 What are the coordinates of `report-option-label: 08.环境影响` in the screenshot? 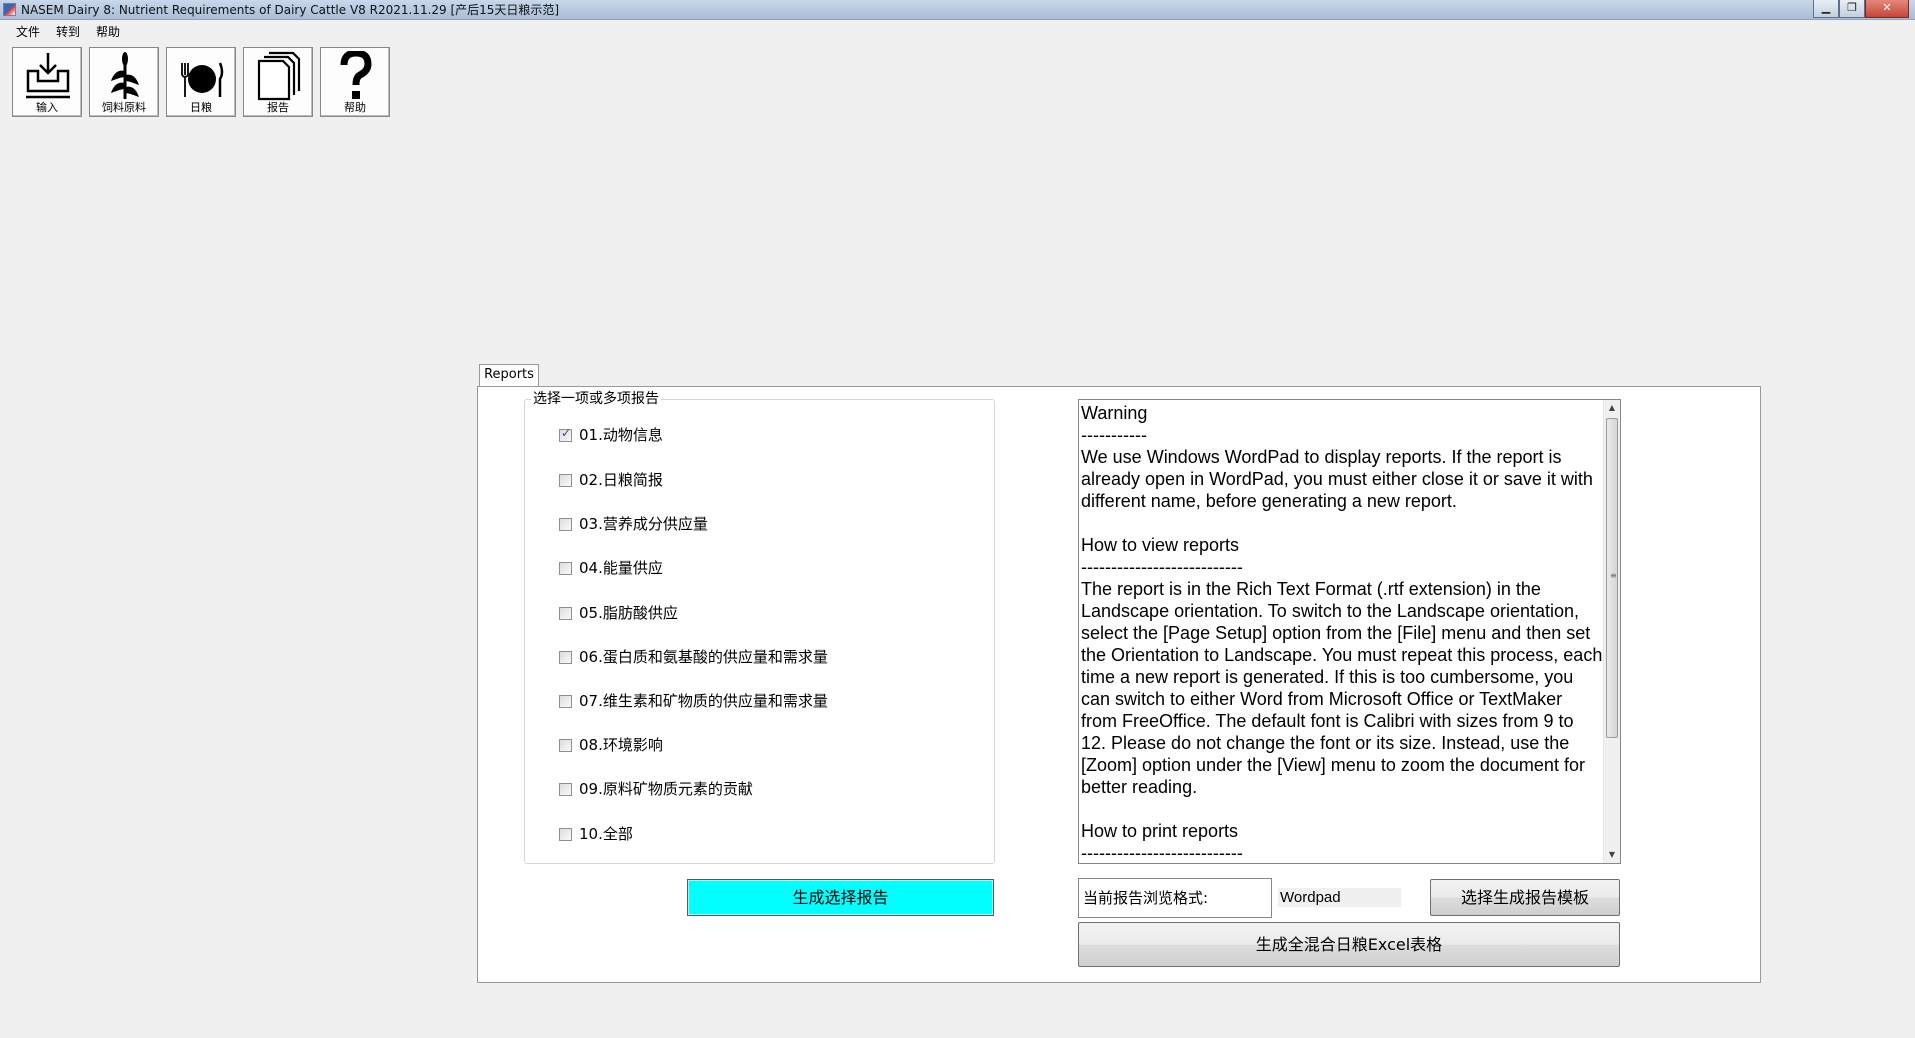 It's located at (621, 745).